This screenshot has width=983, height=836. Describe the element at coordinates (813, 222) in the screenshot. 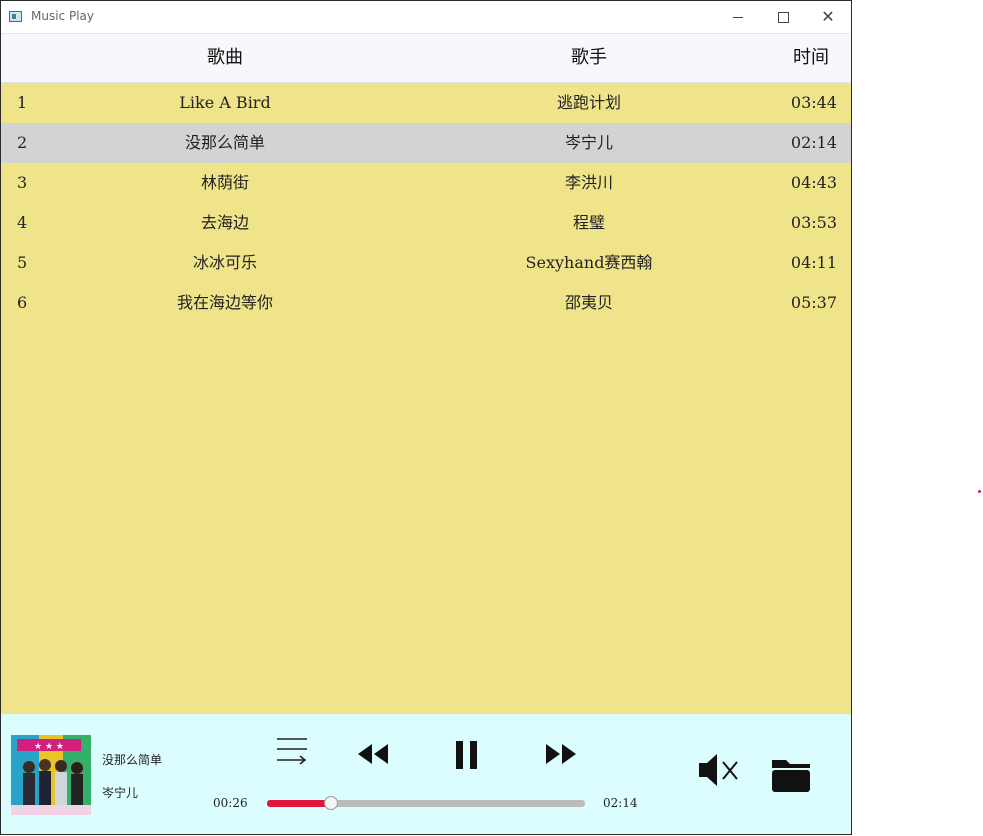

I see `row-time: 03:53` at that location.